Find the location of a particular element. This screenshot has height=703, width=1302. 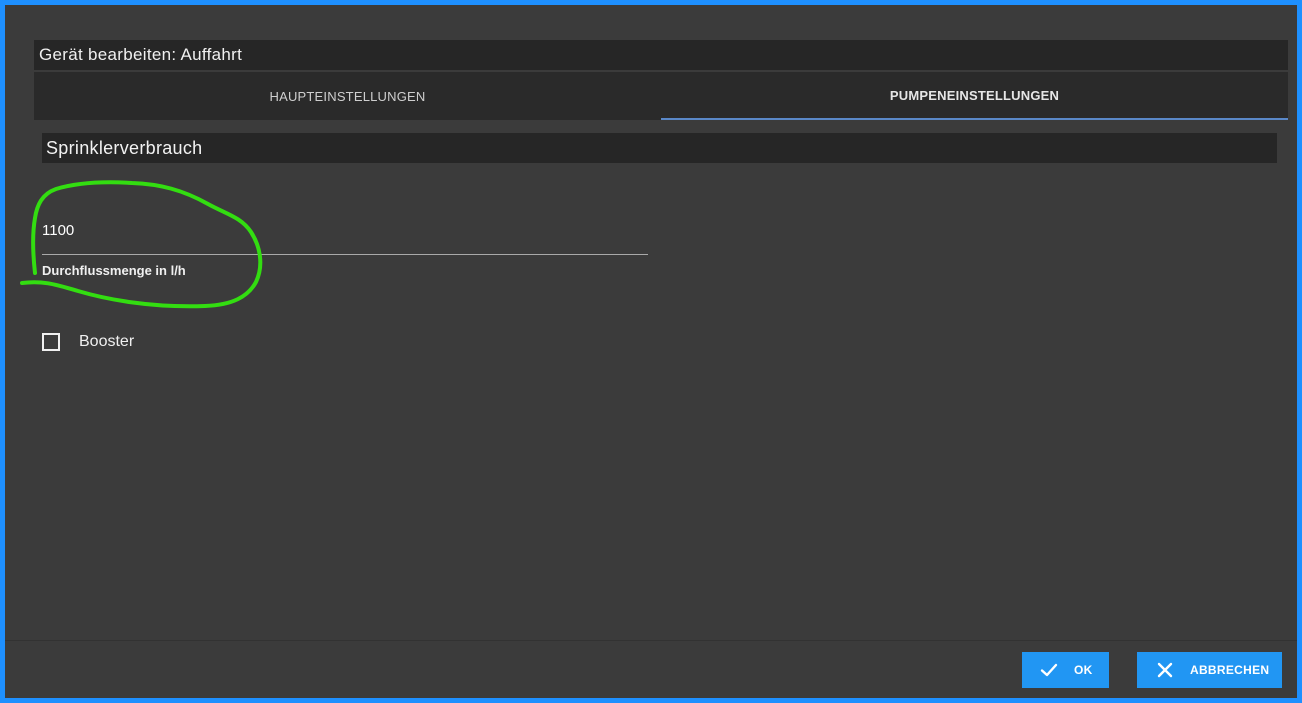

cancel-button-label: ABBRECHEN is located at coordinates (1230, 670).